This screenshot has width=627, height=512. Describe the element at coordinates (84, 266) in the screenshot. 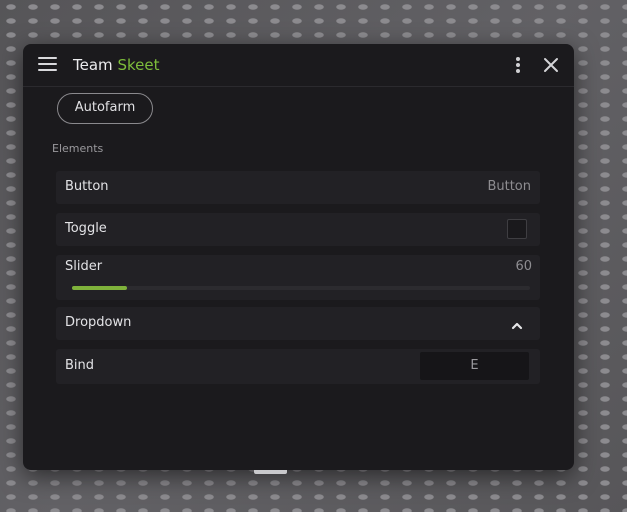

I see `slider-element-label: Slider` at that location.